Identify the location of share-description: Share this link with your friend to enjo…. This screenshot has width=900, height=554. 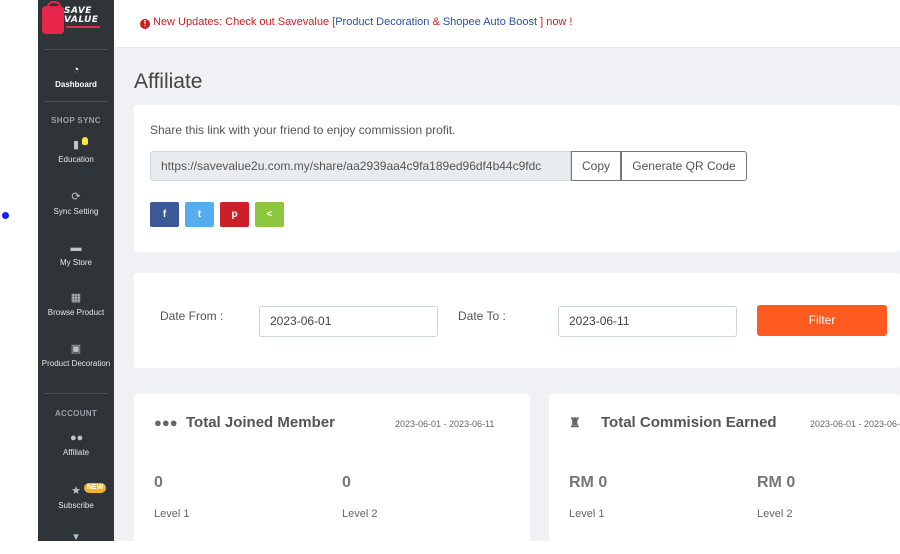
(303, 130).